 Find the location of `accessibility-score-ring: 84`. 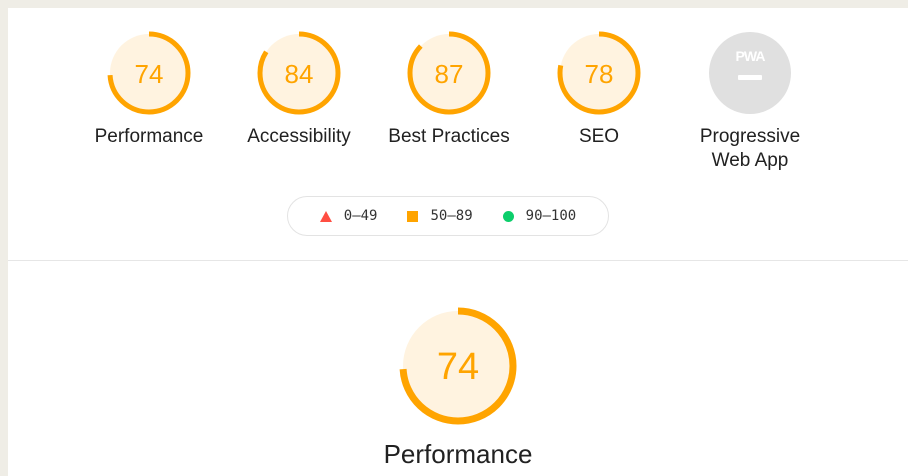

accessibility-score-ring: 84 is located at coordinates (299, 73).